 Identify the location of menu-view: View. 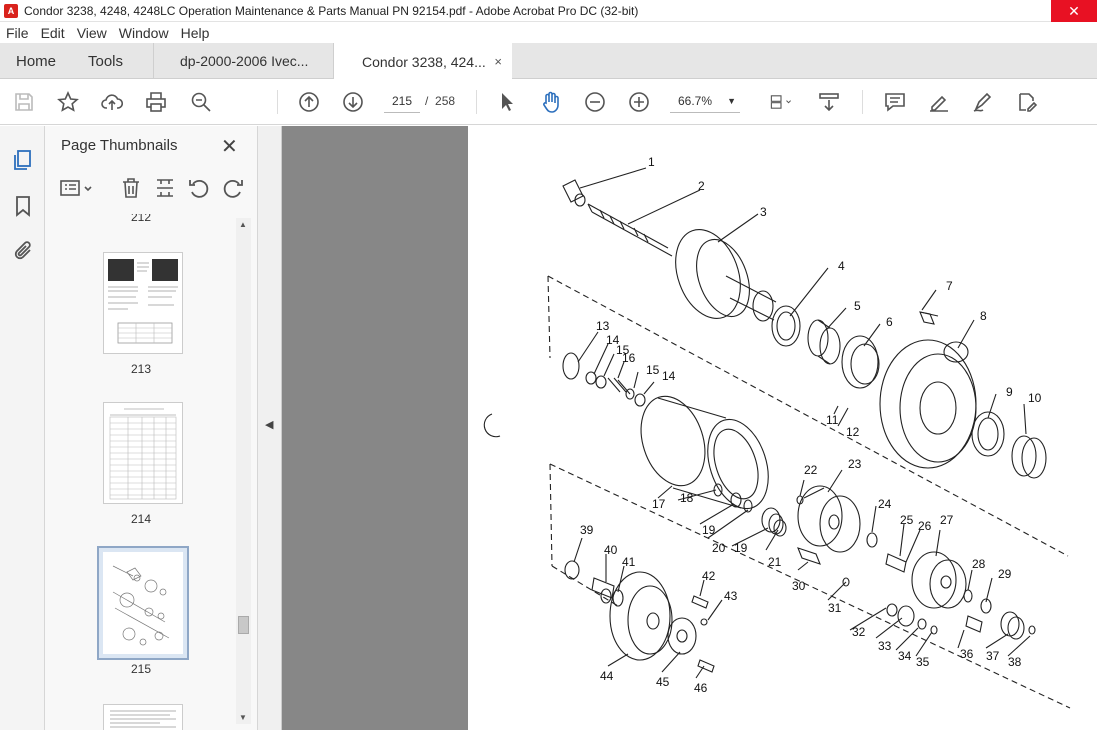
(92, 33).